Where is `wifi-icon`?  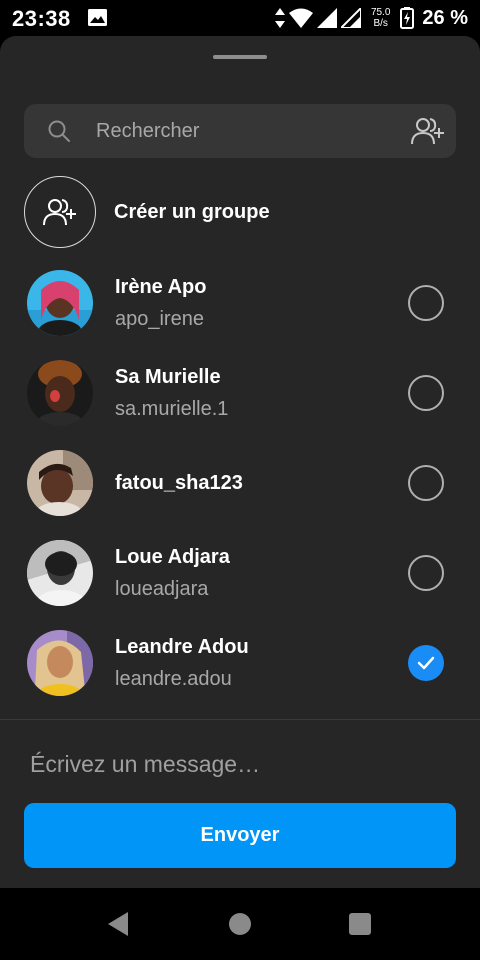 wifi-icon is located at coordinates (300, 18).